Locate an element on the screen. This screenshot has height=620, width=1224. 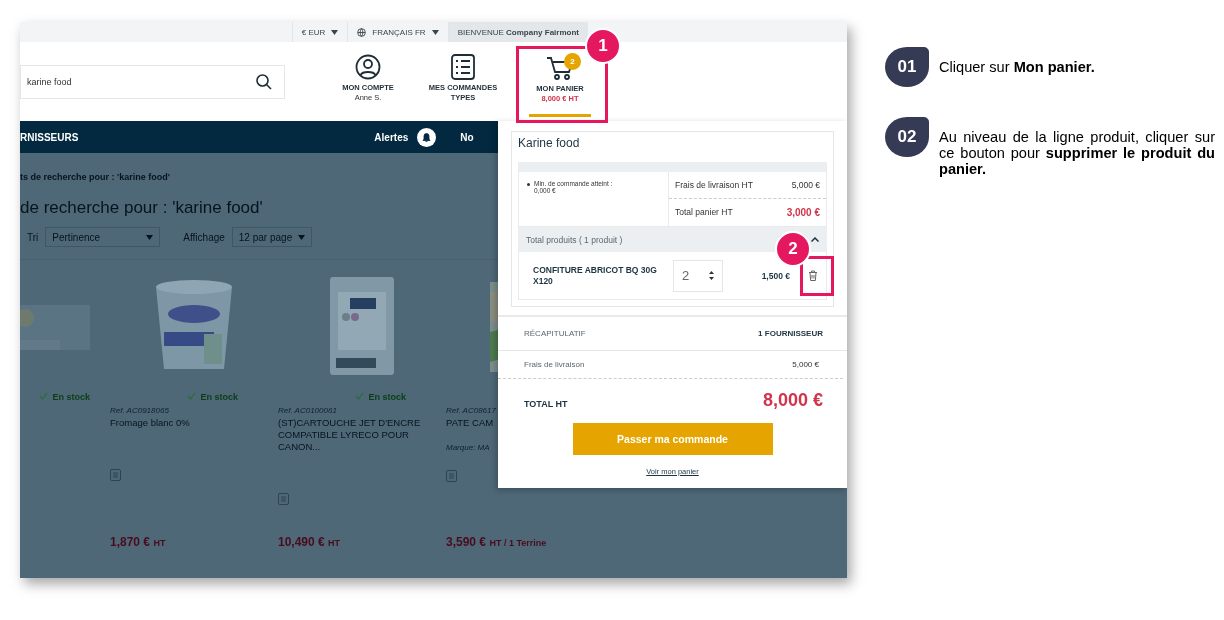
stepper-icon is located at coordinates (711, 275).